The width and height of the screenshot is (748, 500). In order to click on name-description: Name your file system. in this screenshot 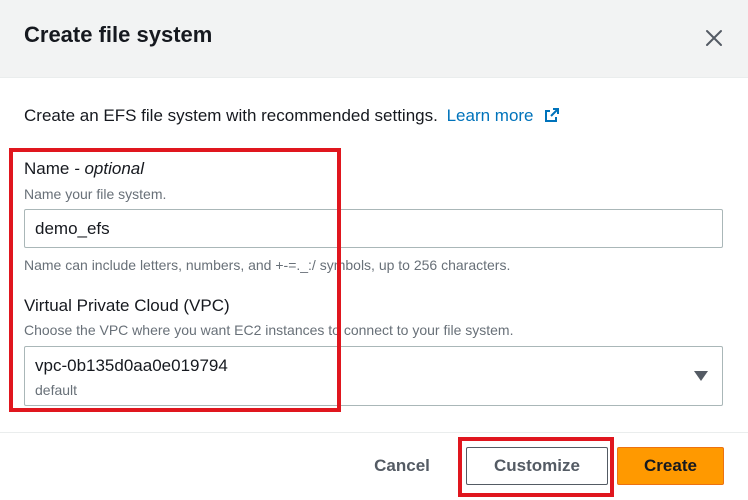, I will do `click(95, 194)`.